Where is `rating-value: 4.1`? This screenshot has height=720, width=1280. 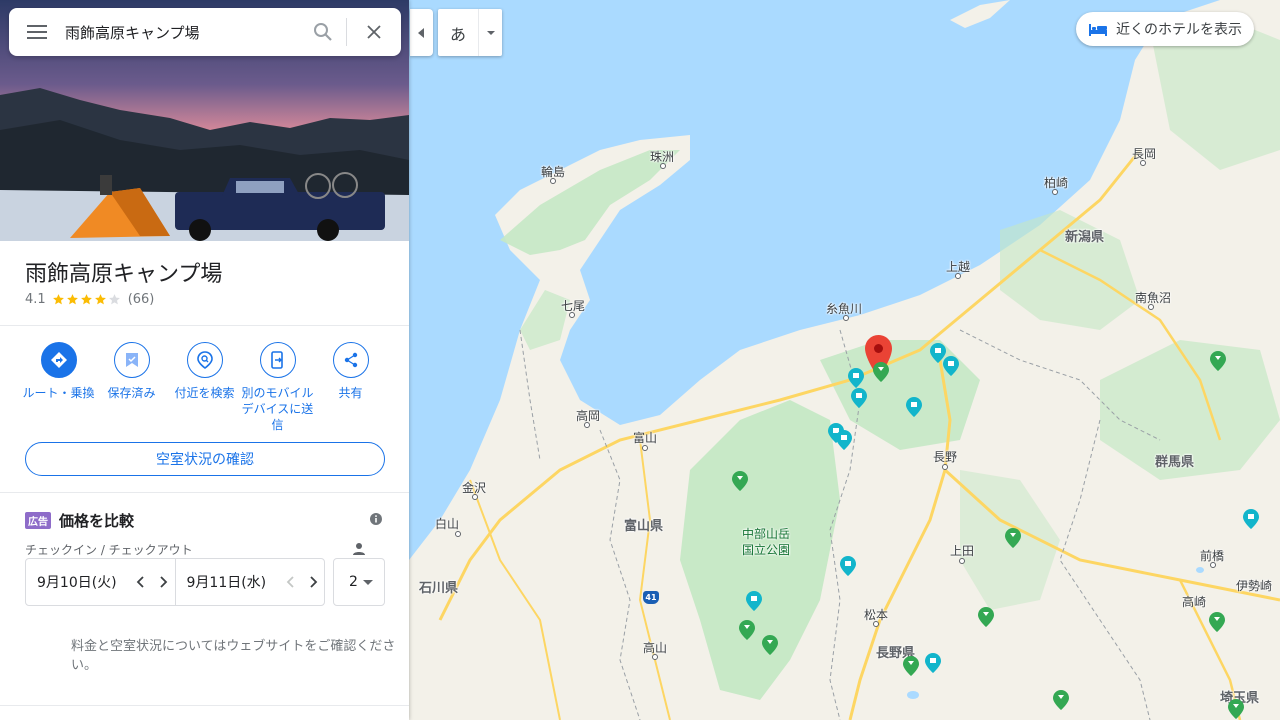
rating-value: 4.1 is located at coordinates (35, 299).